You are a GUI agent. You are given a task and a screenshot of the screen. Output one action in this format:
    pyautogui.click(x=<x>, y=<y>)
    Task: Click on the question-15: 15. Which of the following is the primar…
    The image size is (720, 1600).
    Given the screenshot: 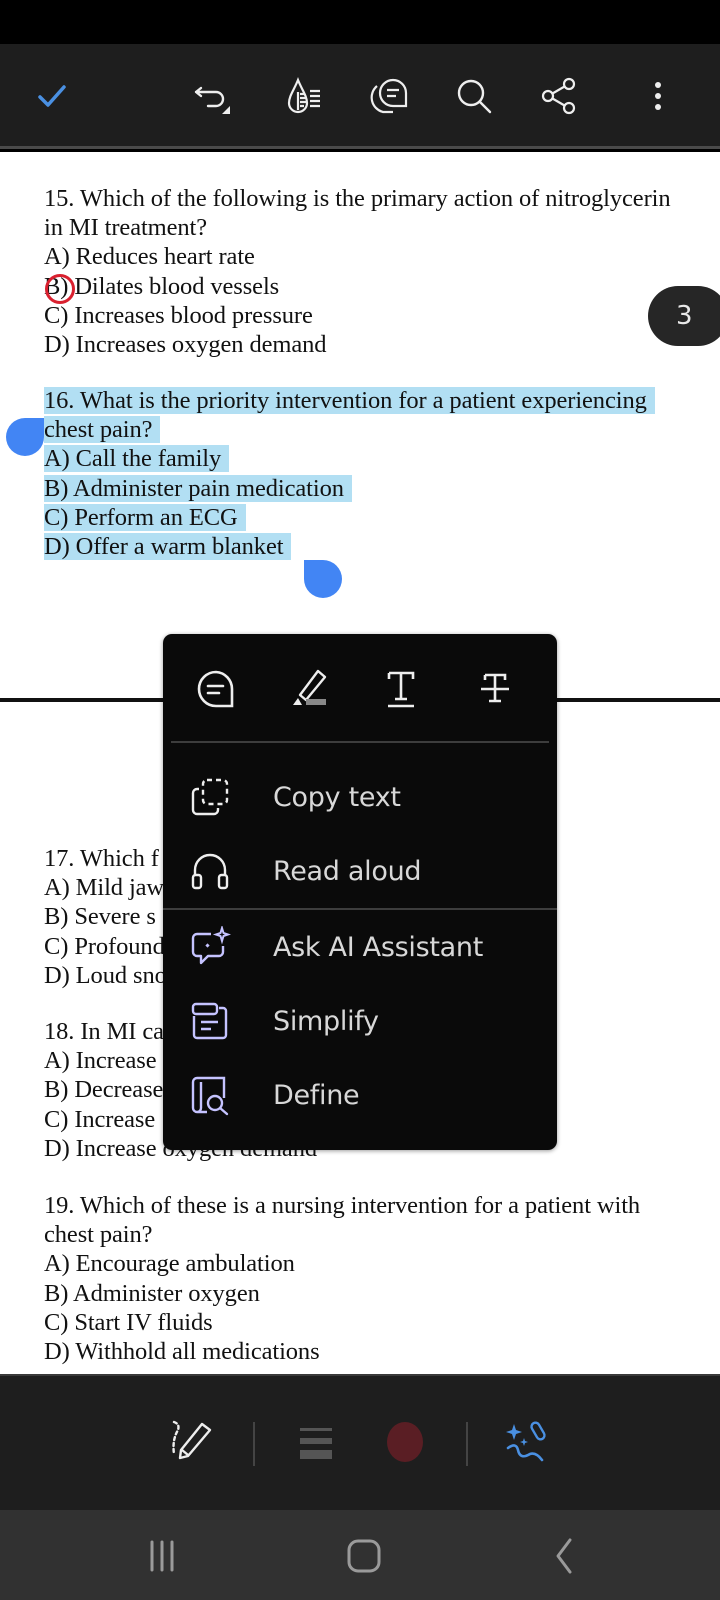 What is the action you would take?
    pyautogui.click(x=357, y=271)
    